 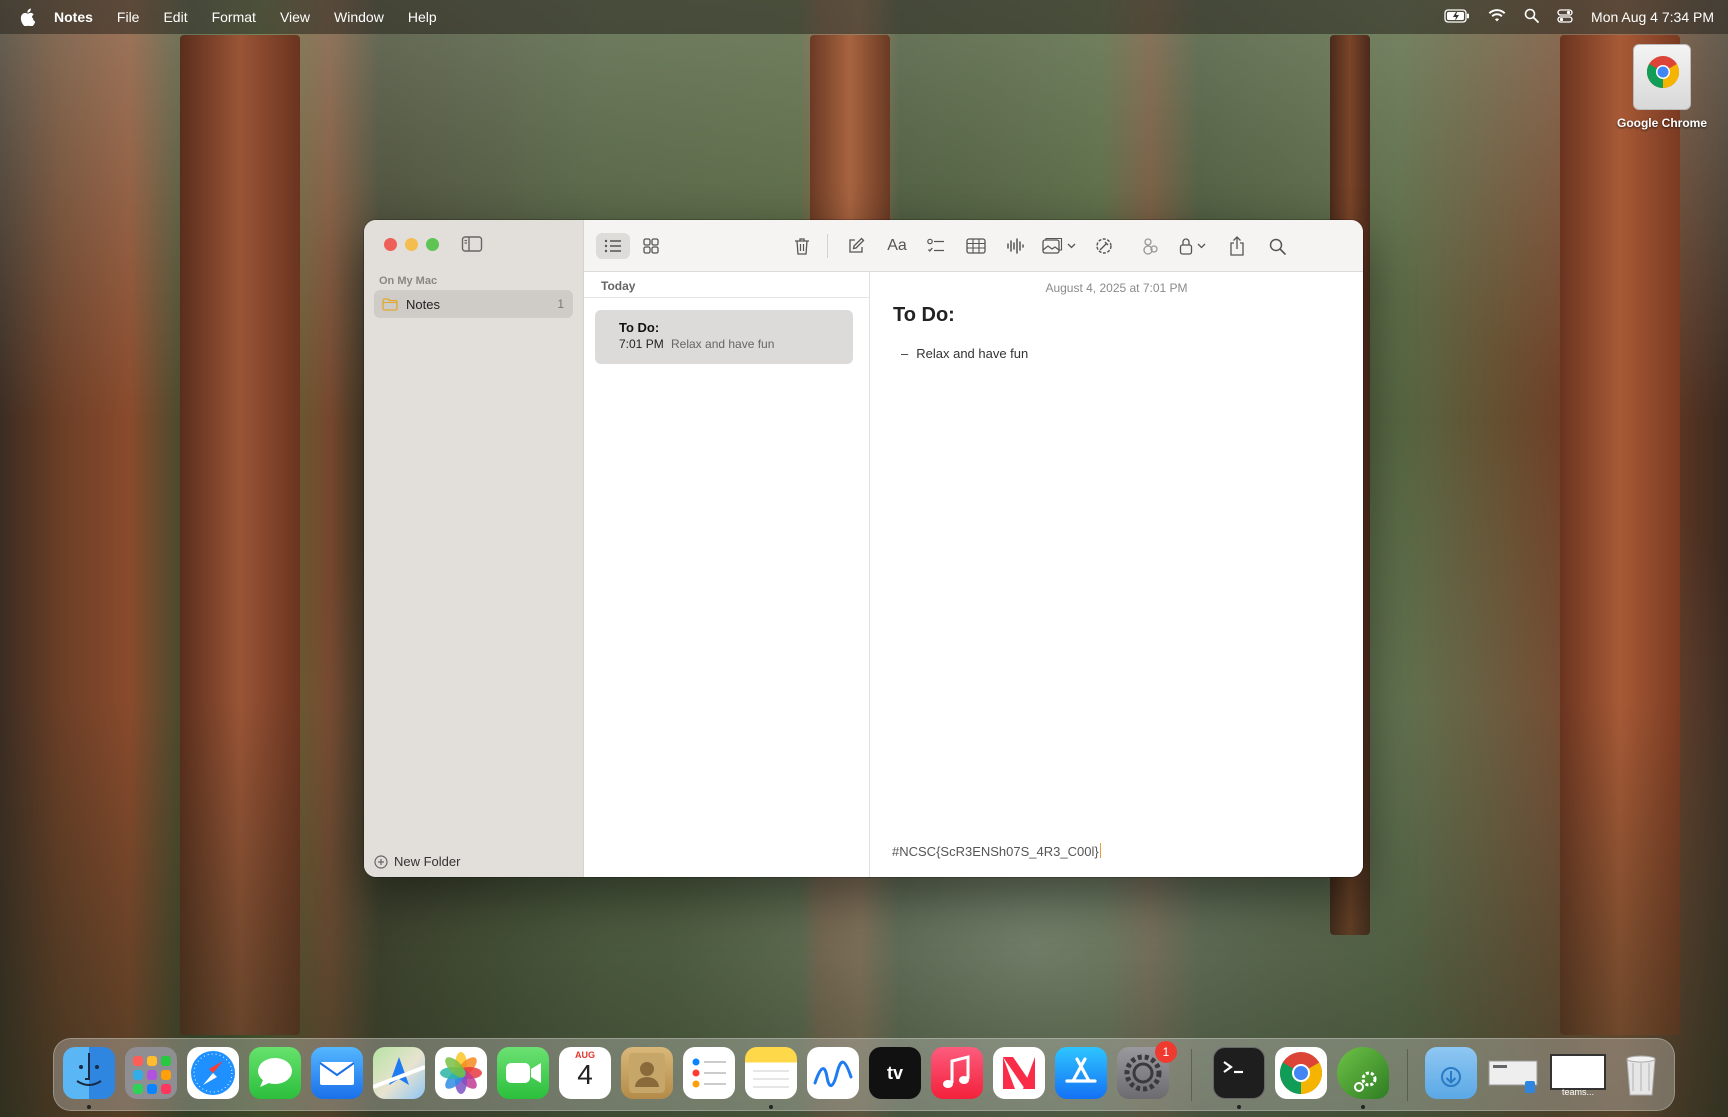 I want to click on sidebar-toggle-icon, so click(x=472, y=244).